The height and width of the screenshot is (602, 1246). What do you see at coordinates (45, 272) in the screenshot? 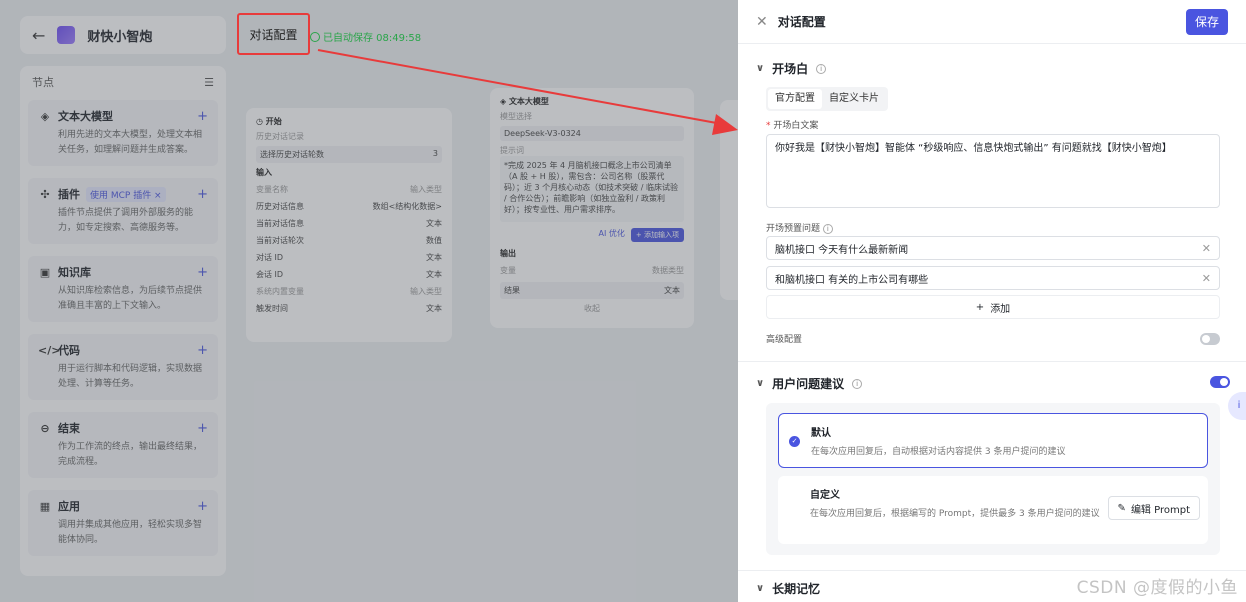
I see `book-icon: ▣` at bounding box center [45, 272].